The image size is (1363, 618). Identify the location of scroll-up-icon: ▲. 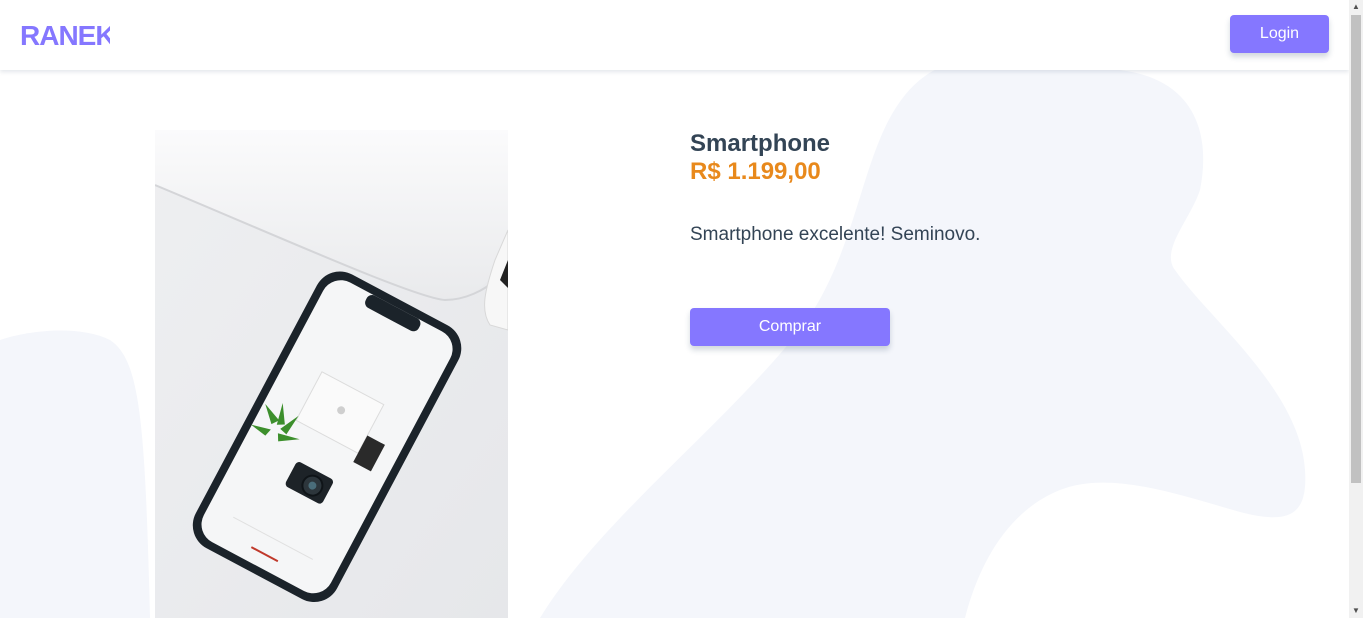
(1356, 7).